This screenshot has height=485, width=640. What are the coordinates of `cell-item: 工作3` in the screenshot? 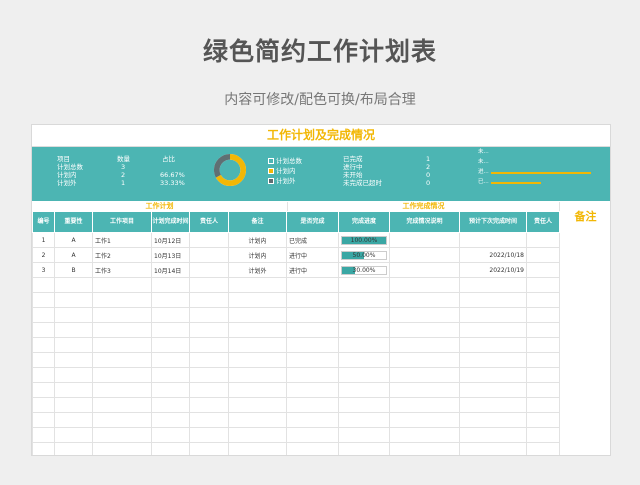 It's located at (122, 270).